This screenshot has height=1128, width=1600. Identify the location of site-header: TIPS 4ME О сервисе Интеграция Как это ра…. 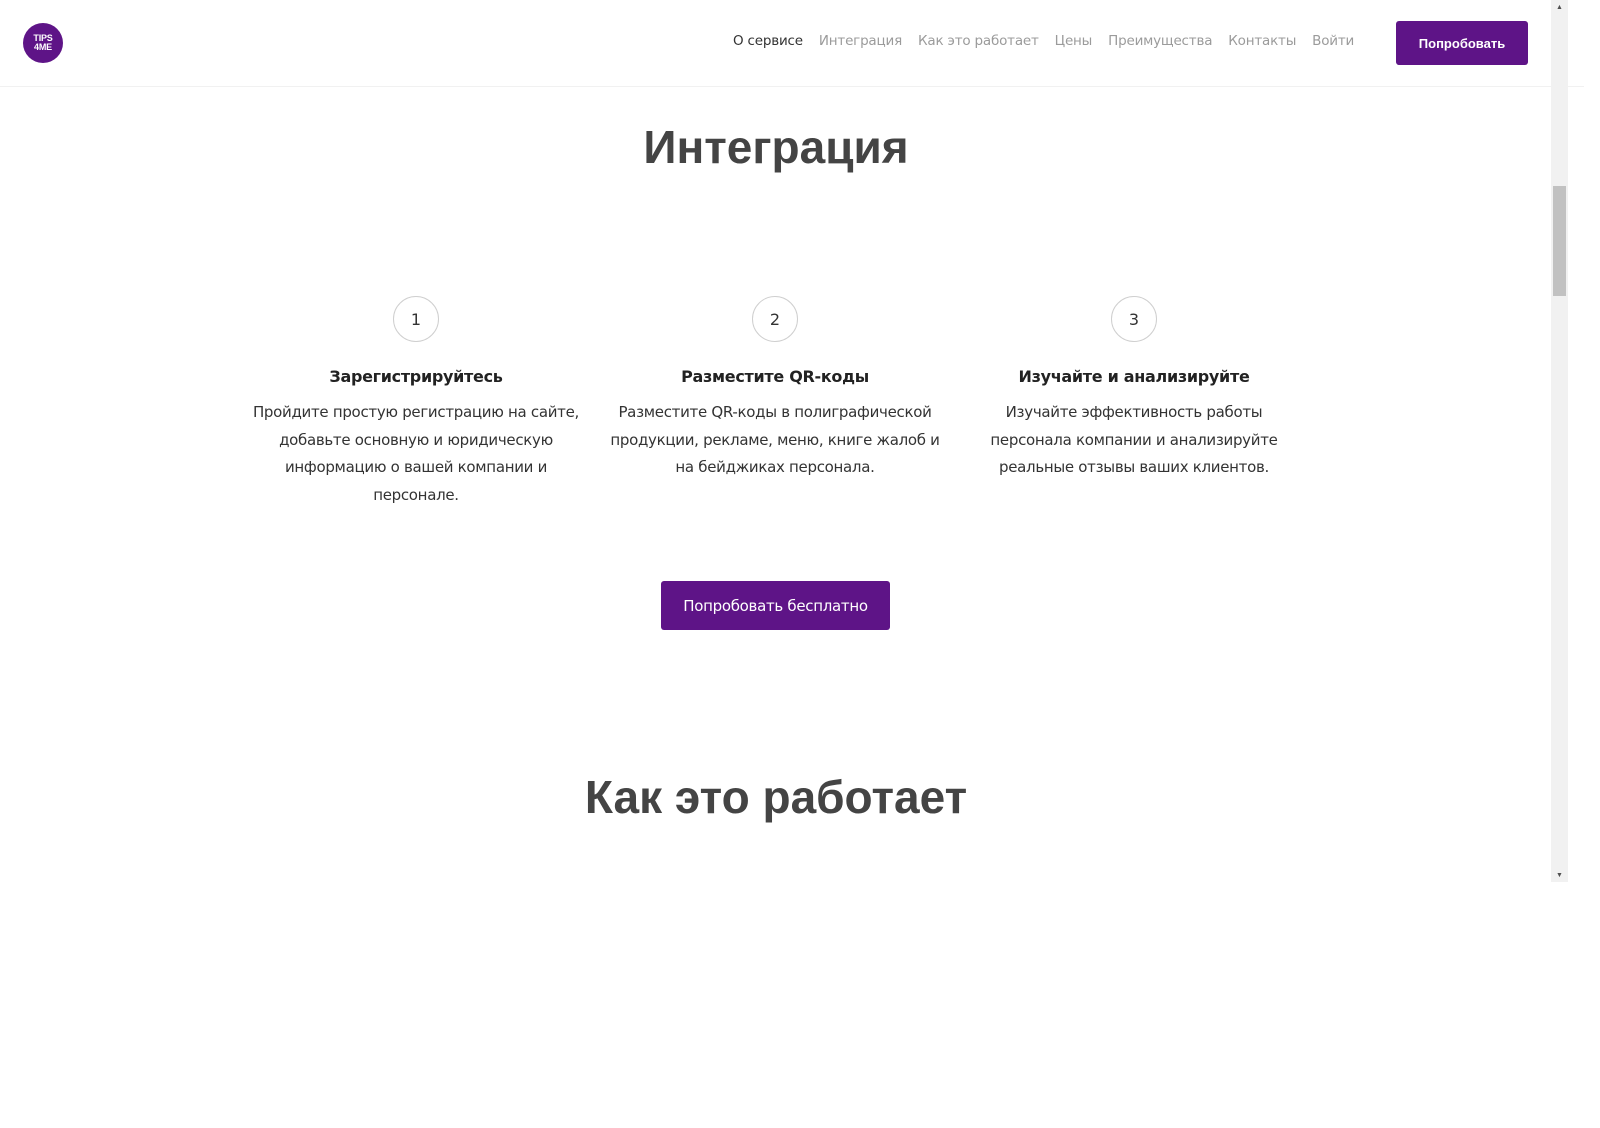
(792, 43).